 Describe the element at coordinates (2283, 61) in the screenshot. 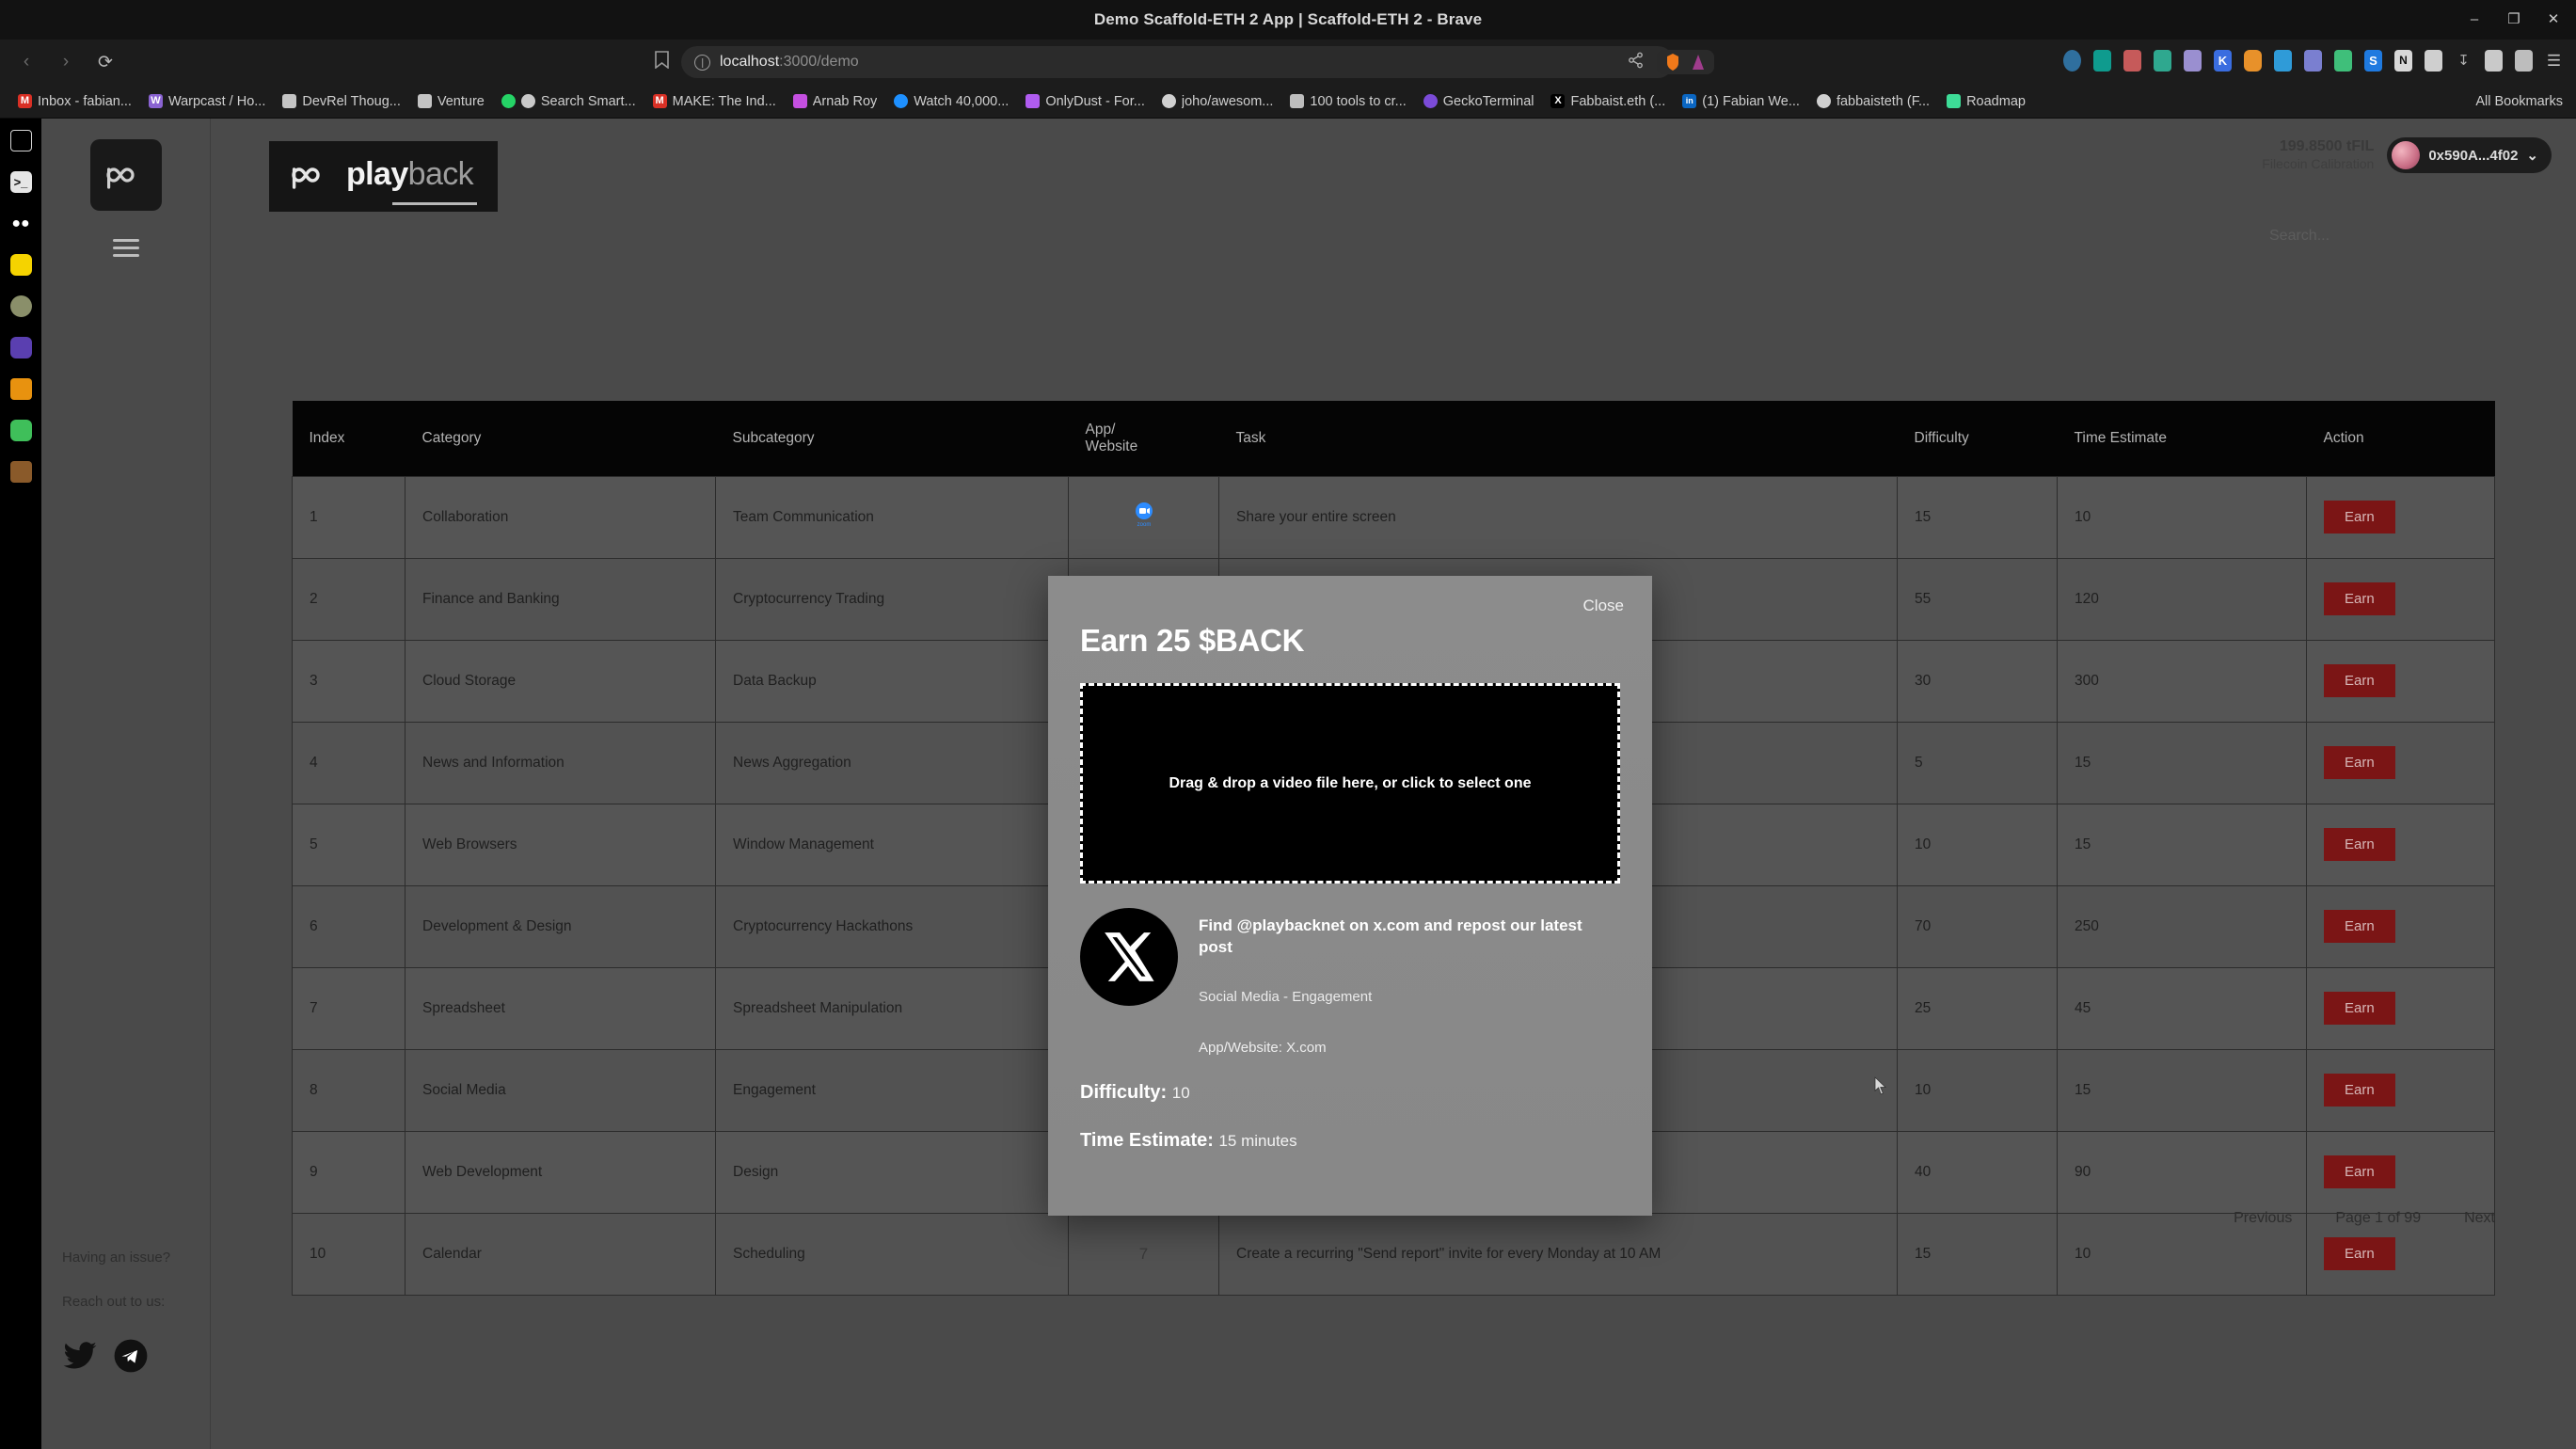

I see `extension-6-icon` at that location.